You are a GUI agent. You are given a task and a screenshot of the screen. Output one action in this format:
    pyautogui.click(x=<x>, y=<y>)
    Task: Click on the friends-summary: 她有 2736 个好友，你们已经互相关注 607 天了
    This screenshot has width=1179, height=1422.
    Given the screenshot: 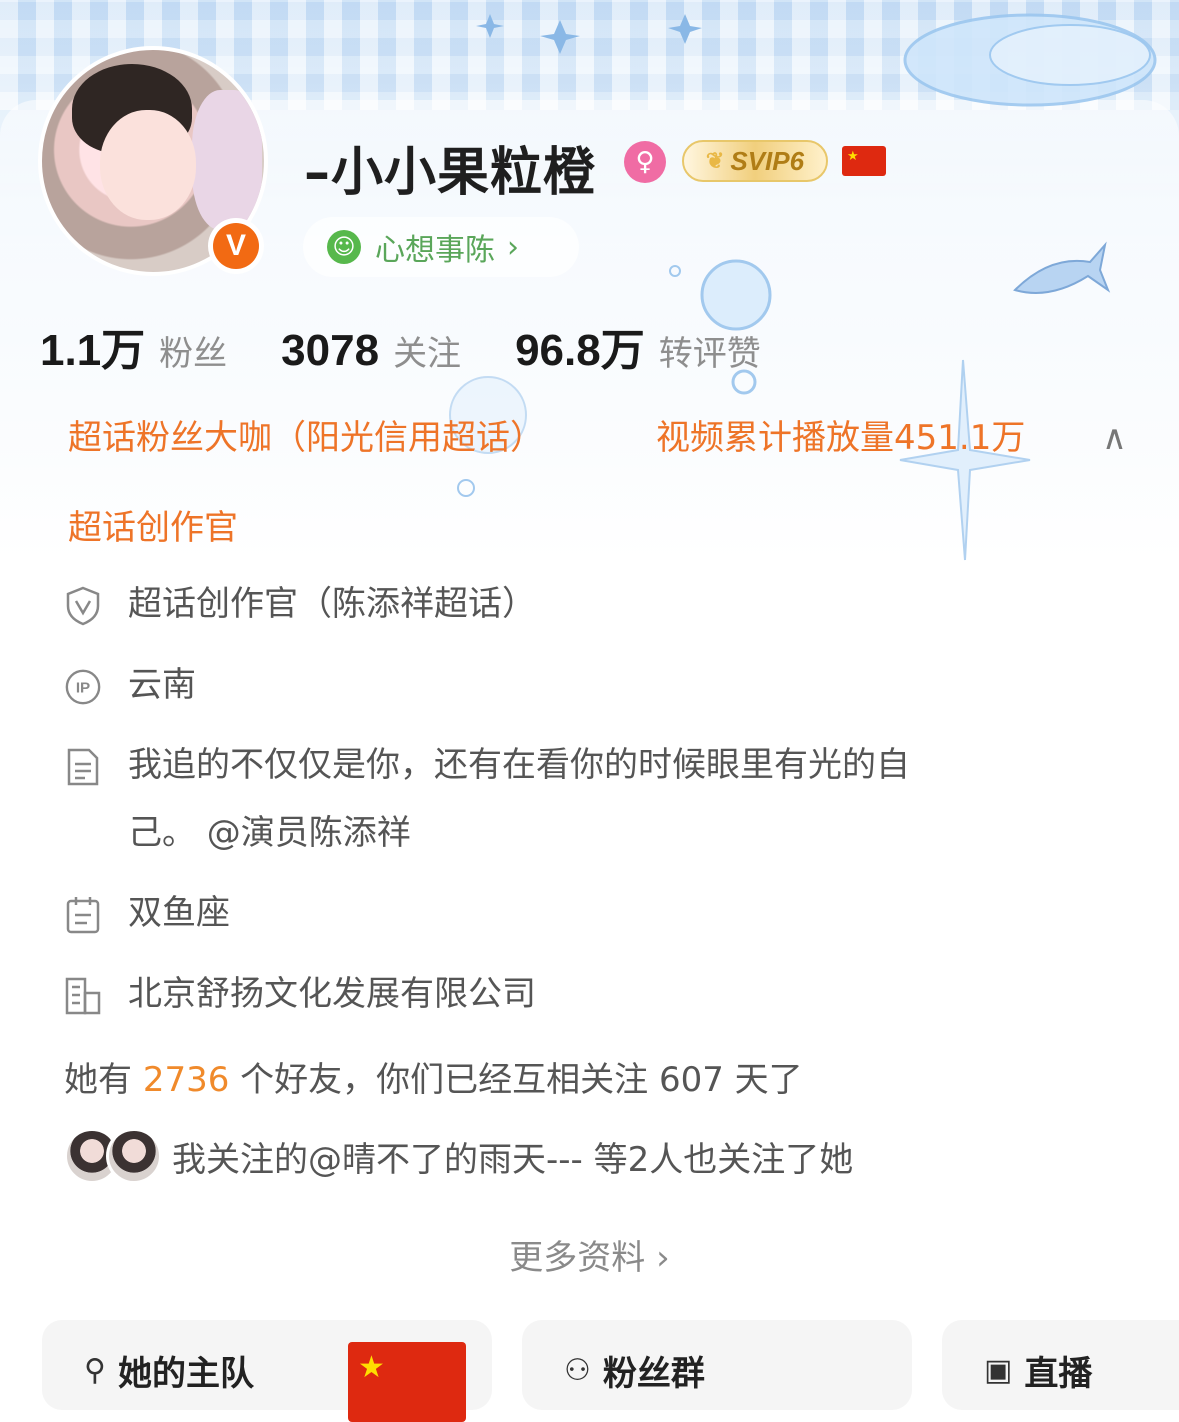 What is the action you would take?
    pyautogui.click(x=433, y=1076)
    